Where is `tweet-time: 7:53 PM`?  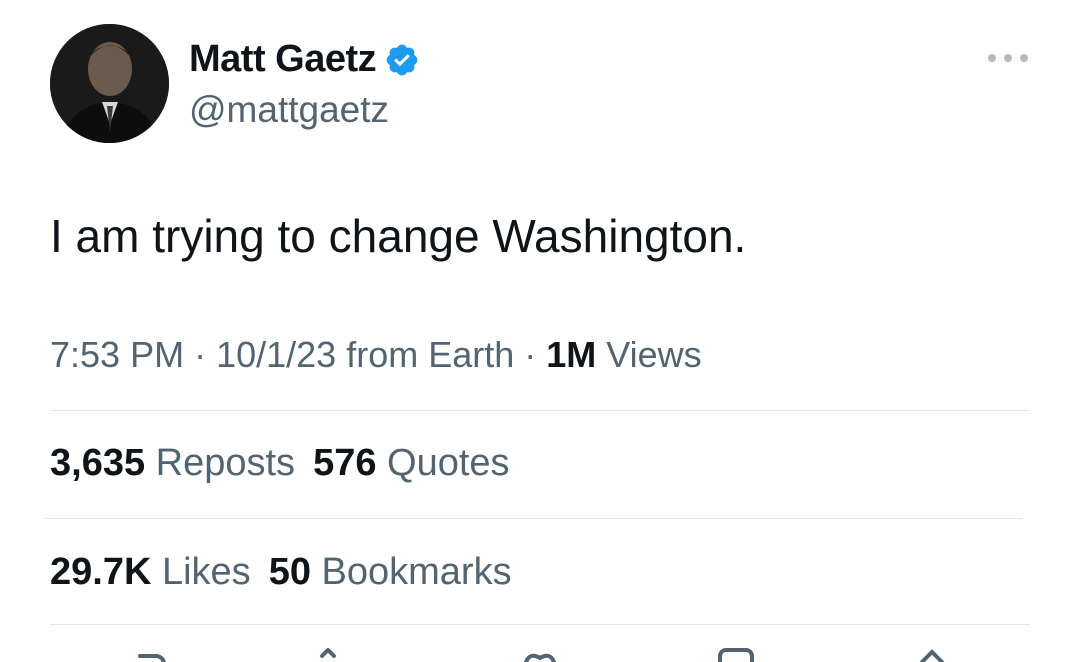
tweet-time: 7:53 PM is located at coordinates (117, 354).